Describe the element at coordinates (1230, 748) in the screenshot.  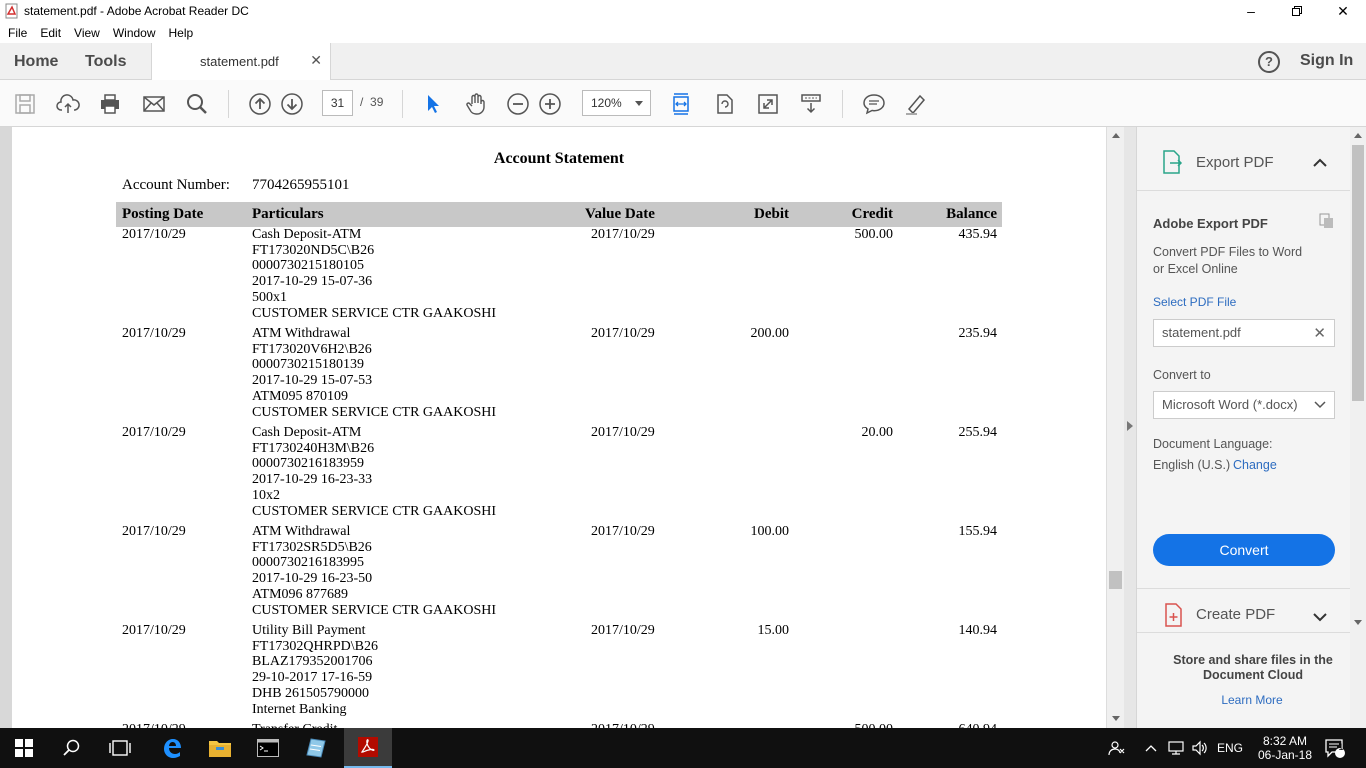
I see `input-language: ENG` at that location.